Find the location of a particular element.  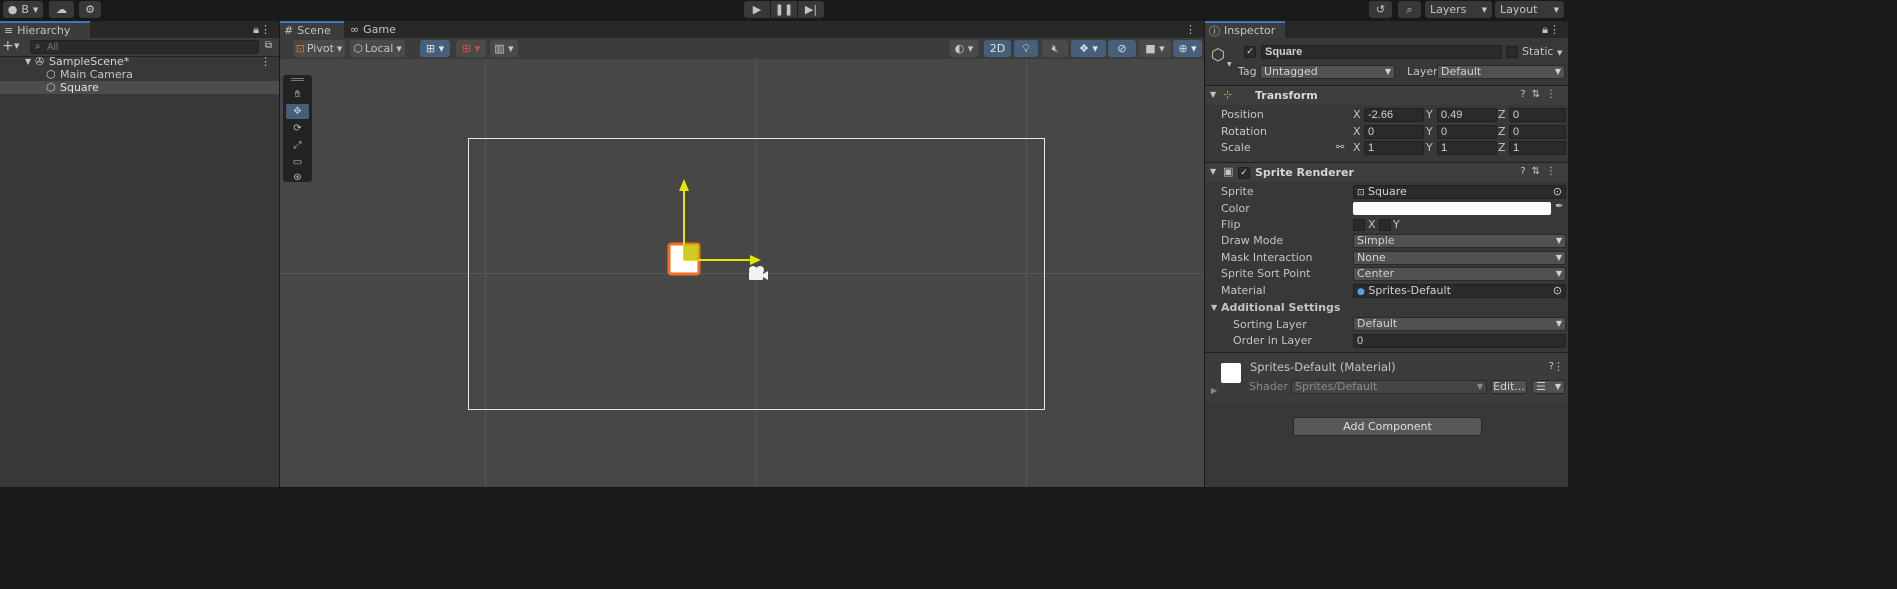

hierarchy-search-input is located at coordinates (144, 47).